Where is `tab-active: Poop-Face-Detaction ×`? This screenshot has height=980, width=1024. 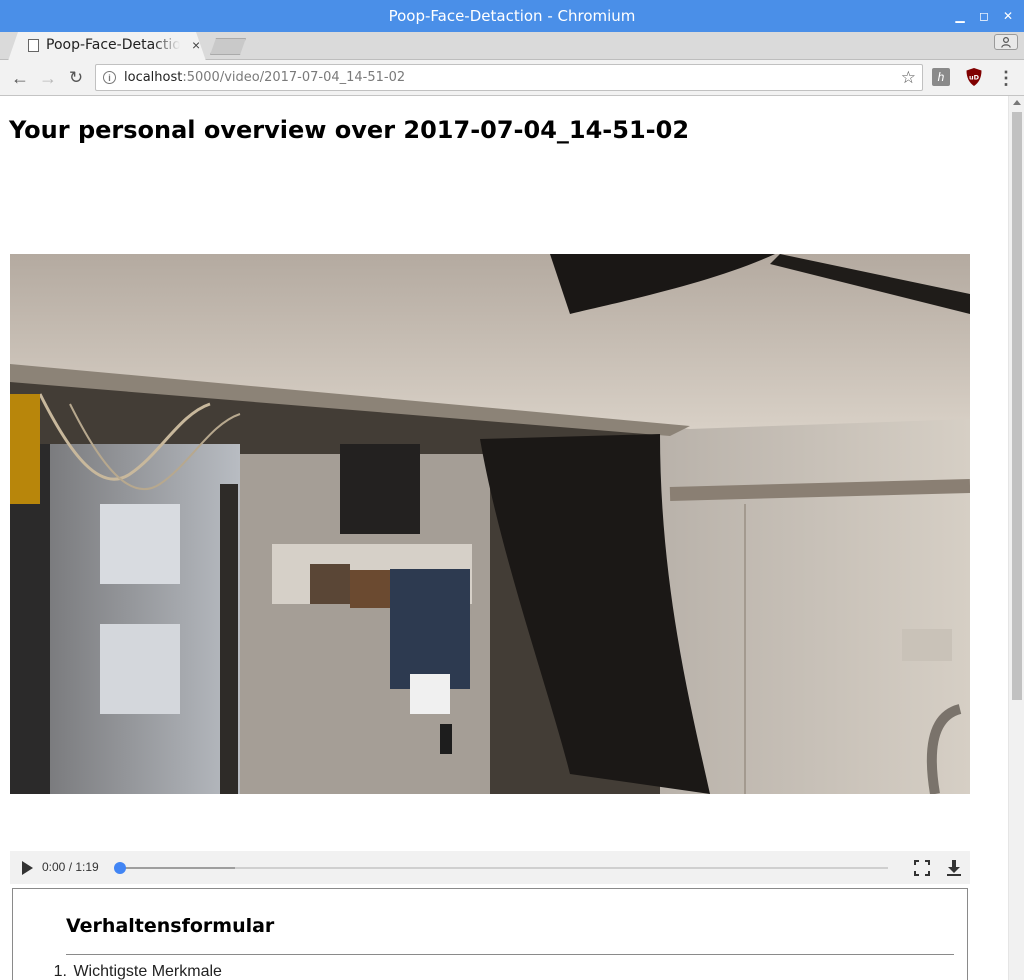
tab-active: Poop-Face-Detaction × is located at coordinates (107, 46).